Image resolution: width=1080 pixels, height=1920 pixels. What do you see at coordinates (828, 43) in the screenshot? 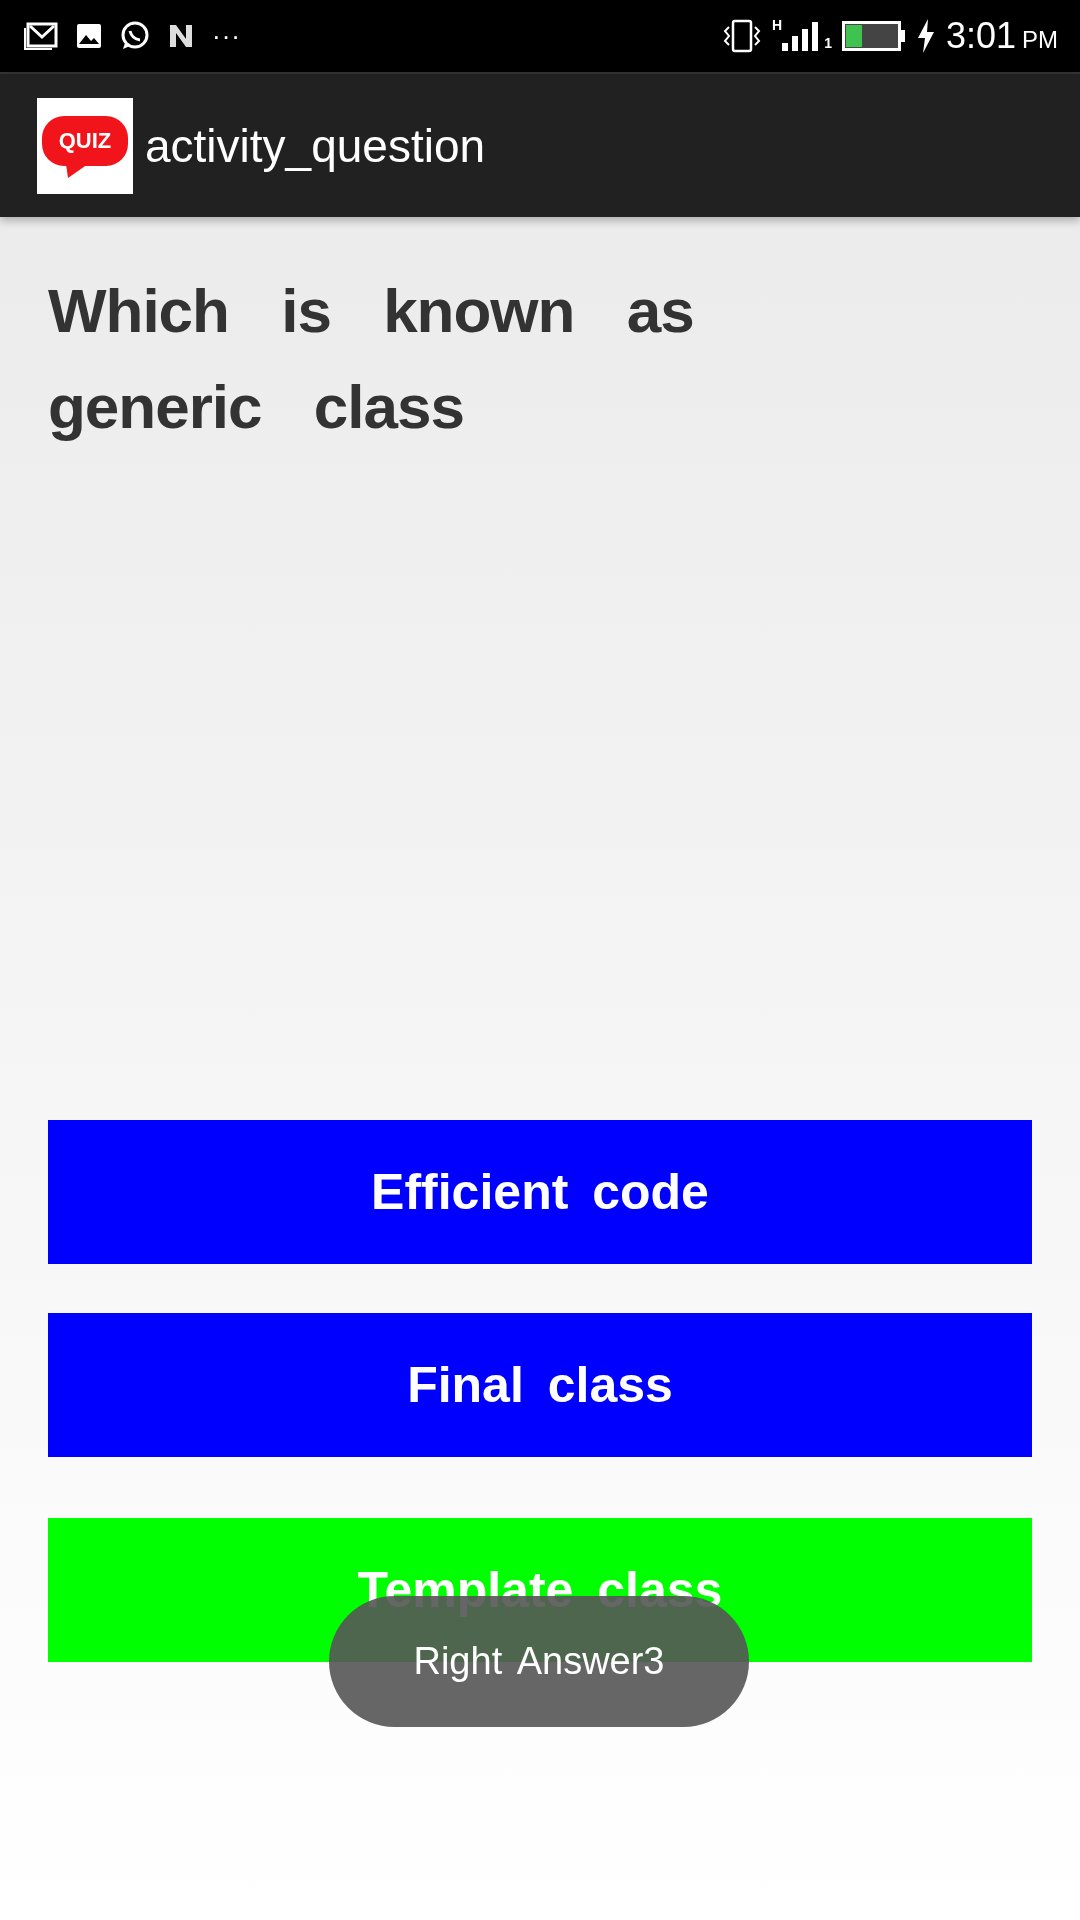
I see `sim-number: 1` at bounding box center [828, 43].